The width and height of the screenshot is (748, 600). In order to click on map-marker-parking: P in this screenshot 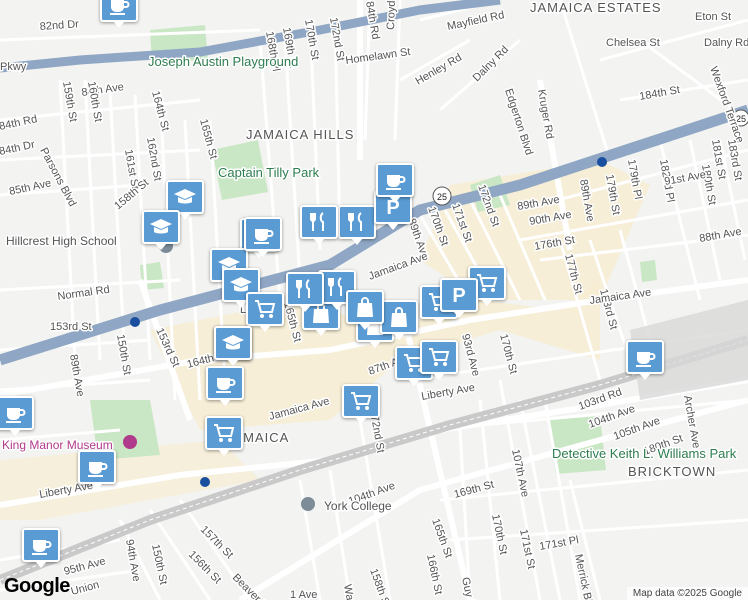, I will do `click(459, 298)`.